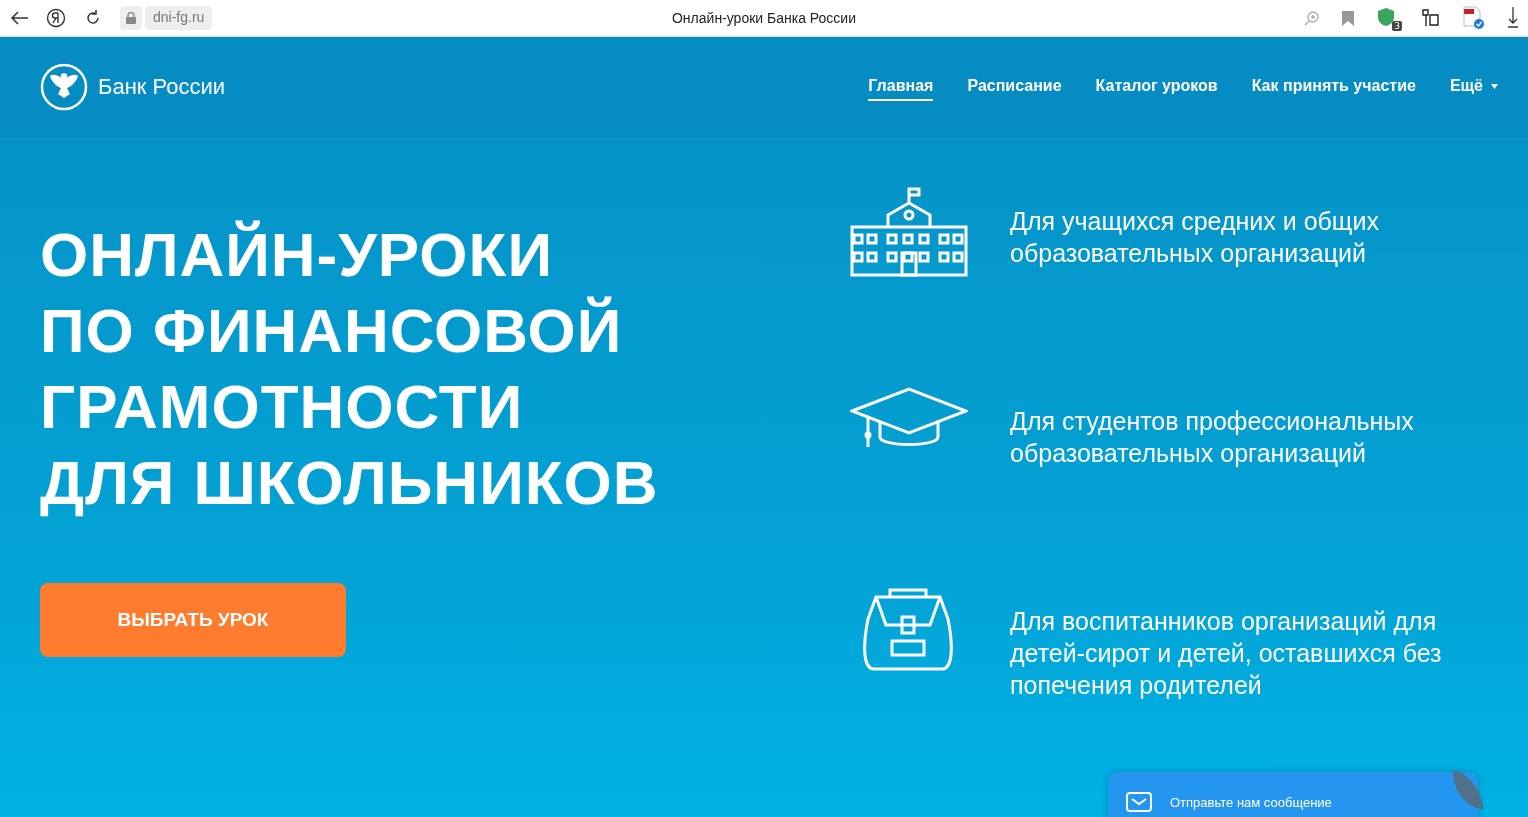  I want to click on bookmark-icon, so click(1348, 18).